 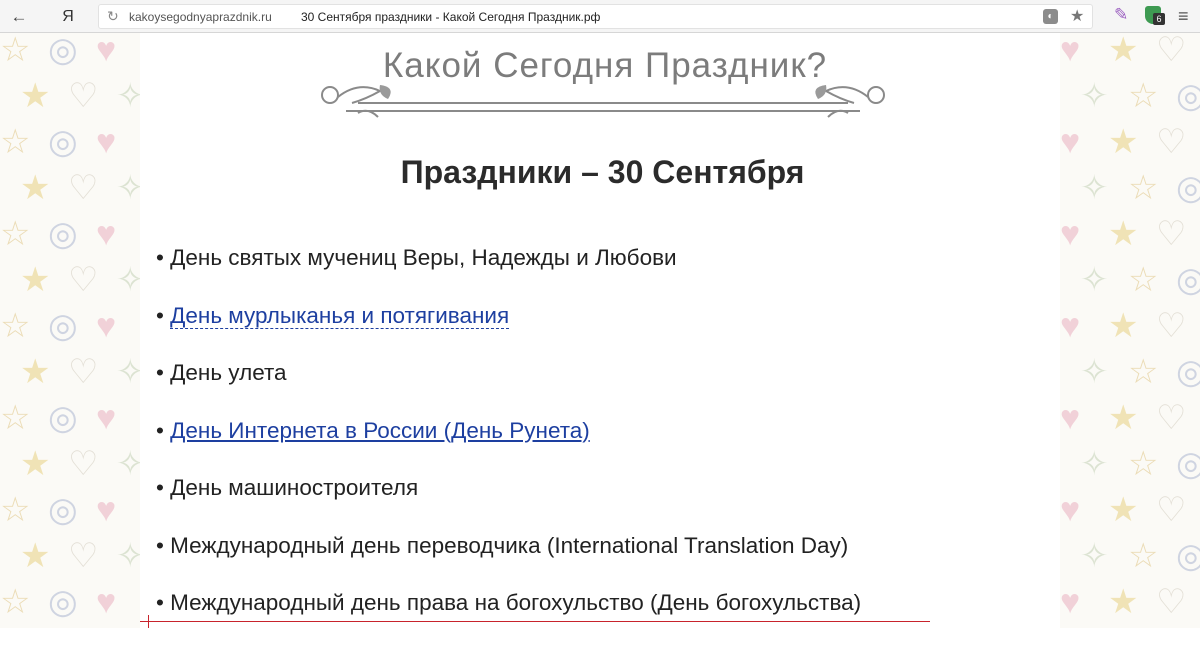 I want to click on holiday-link: День Интернета в России (День Рунета), so click(x=380, y=430).